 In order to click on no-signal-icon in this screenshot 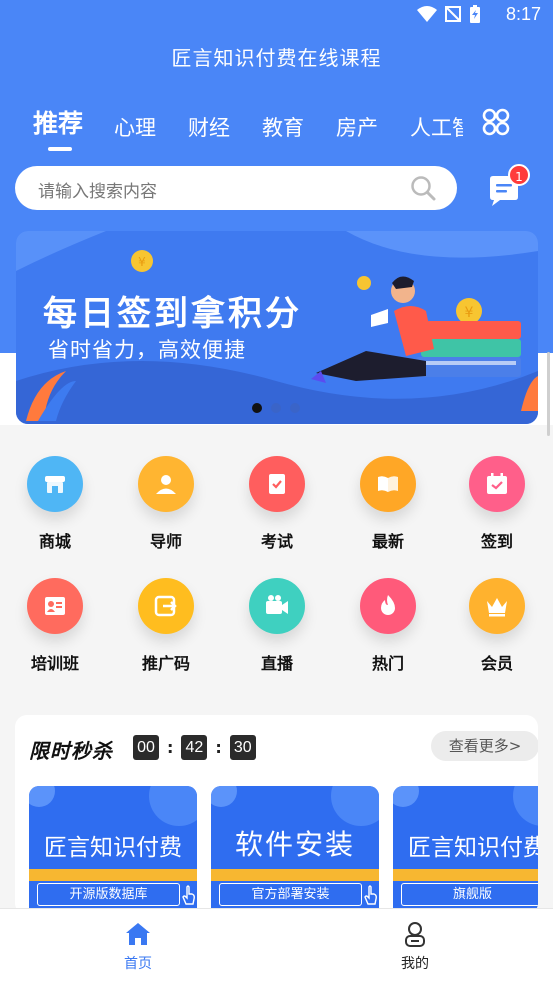, I will do `click(453, 14)`.